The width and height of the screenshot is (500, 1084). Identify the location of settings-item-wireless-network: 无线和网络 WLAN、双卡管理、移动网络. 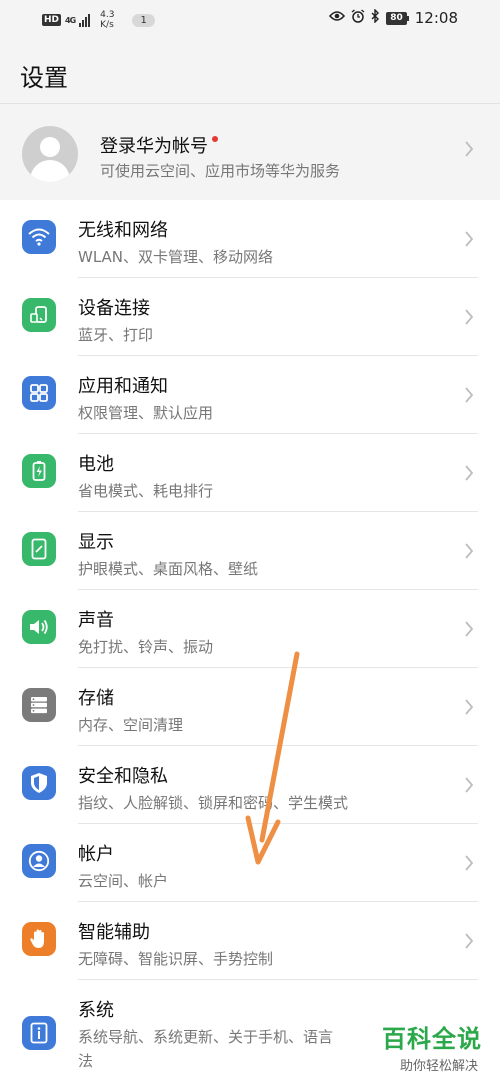
(250, 239).